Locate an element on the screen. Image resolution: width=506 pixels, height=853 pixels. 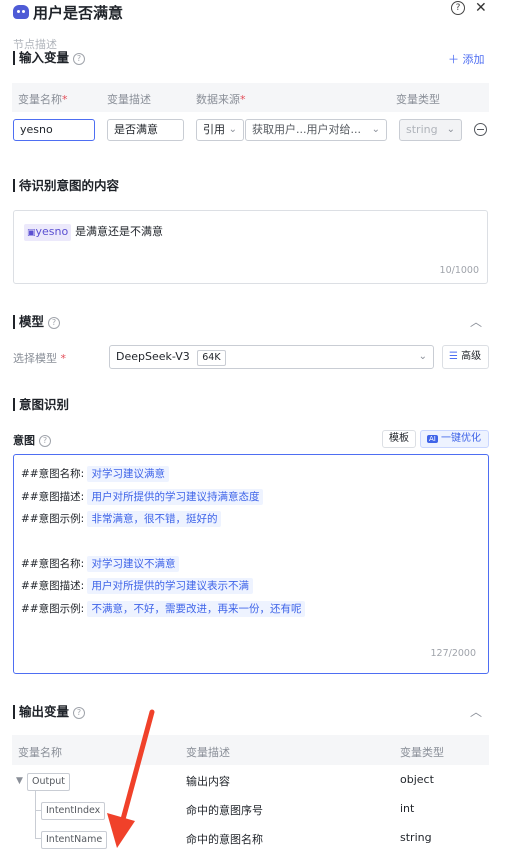
intent-line: ##意图名称: 对学习建议不满意 is located at coordinates (163, 564).